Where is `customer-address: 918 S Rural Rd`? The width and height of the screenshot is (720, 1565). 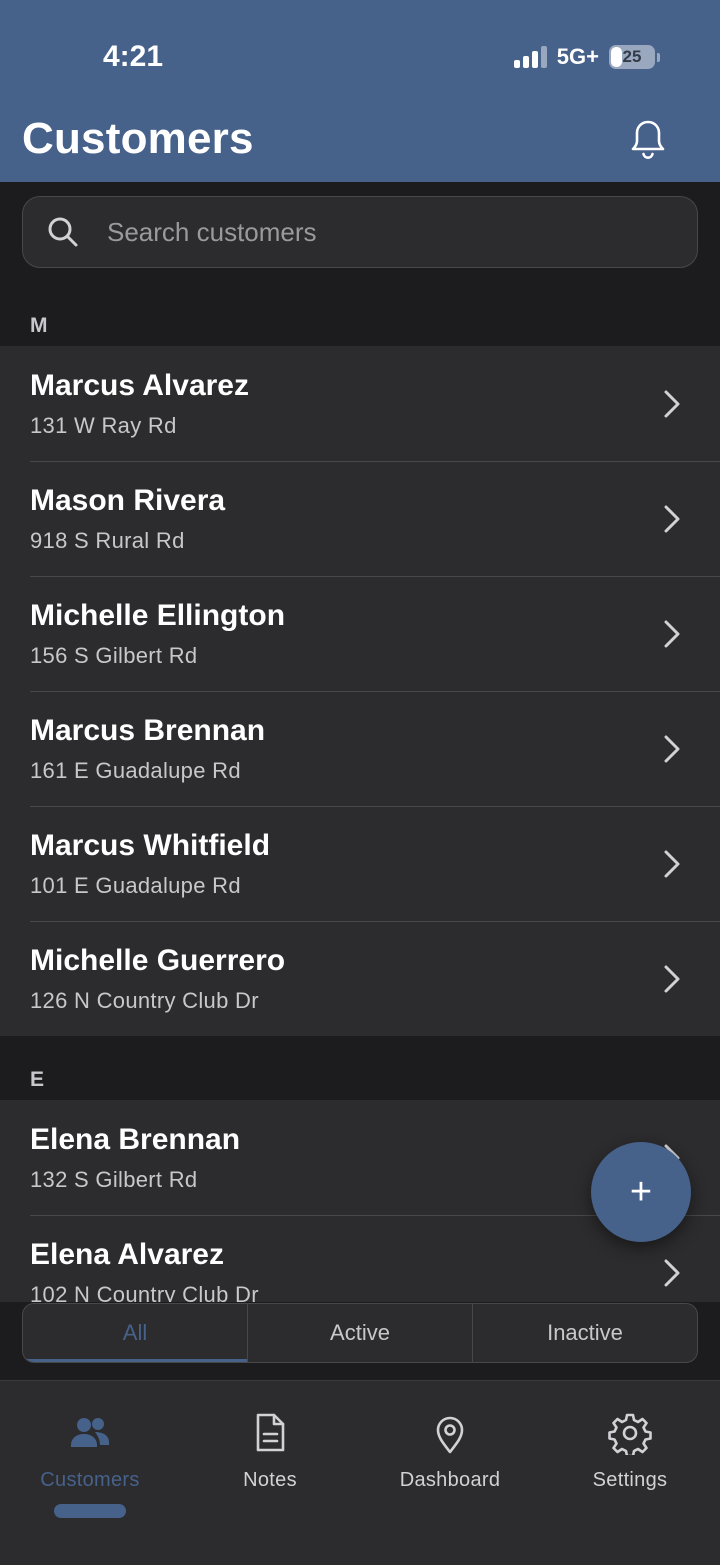 customer-address: 918 S Rural Rd is located at coordinates (107, 540).